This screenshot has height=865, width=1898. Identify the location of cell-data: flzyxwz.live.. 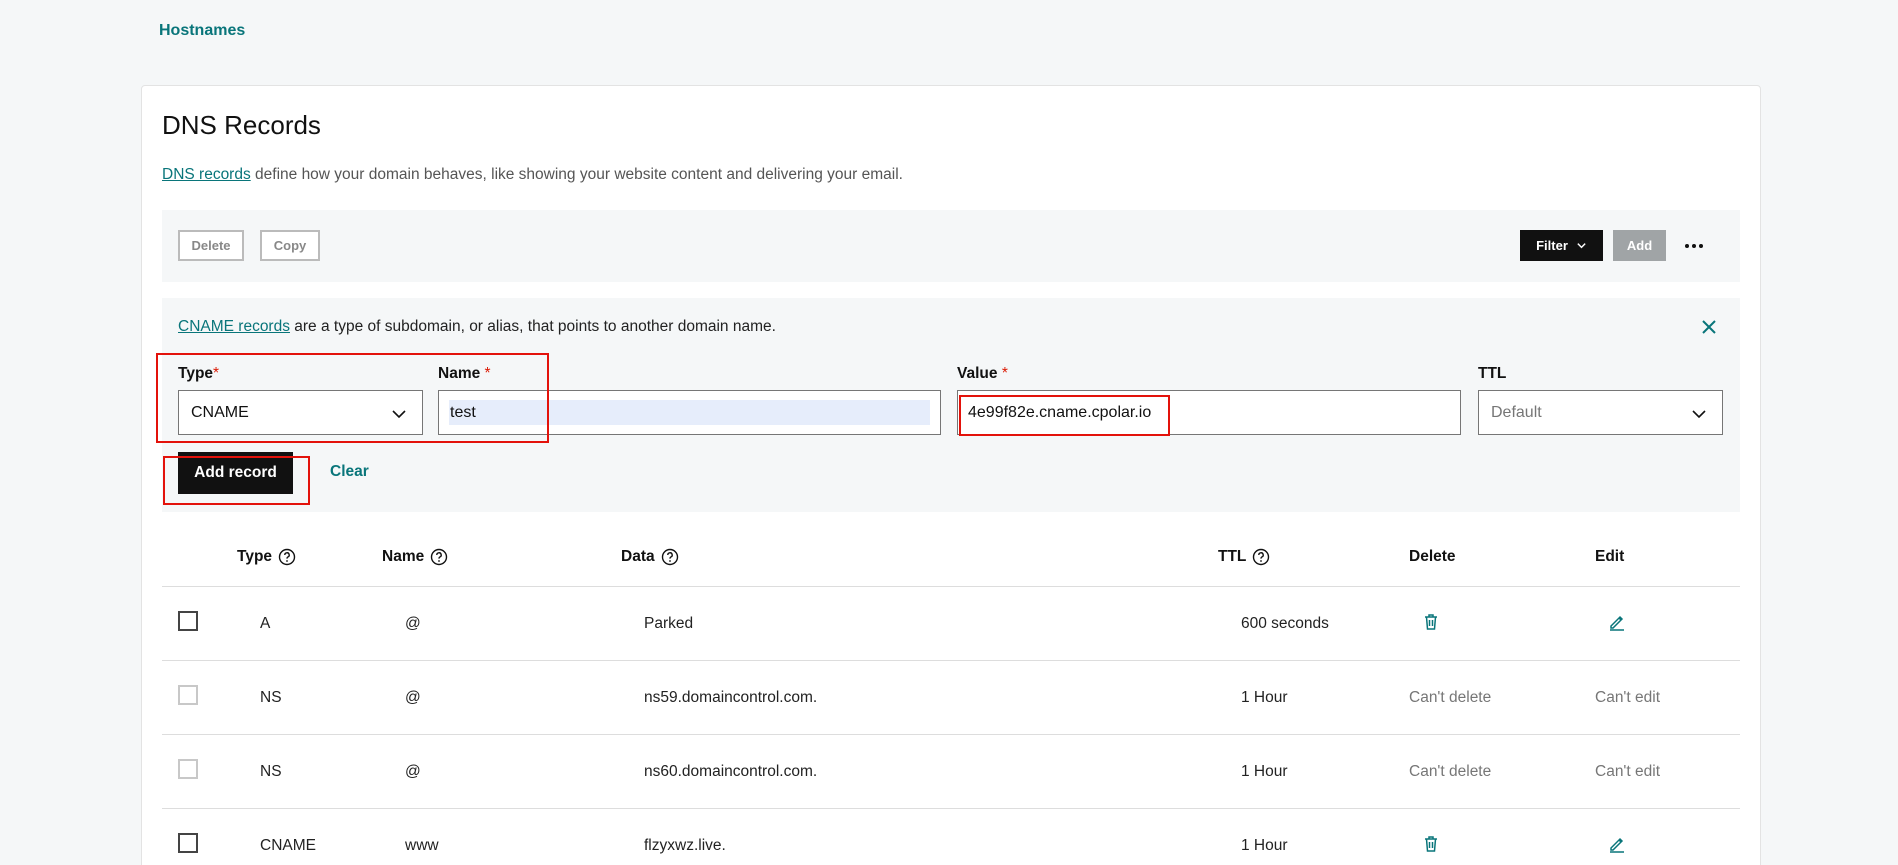
(685, 845).